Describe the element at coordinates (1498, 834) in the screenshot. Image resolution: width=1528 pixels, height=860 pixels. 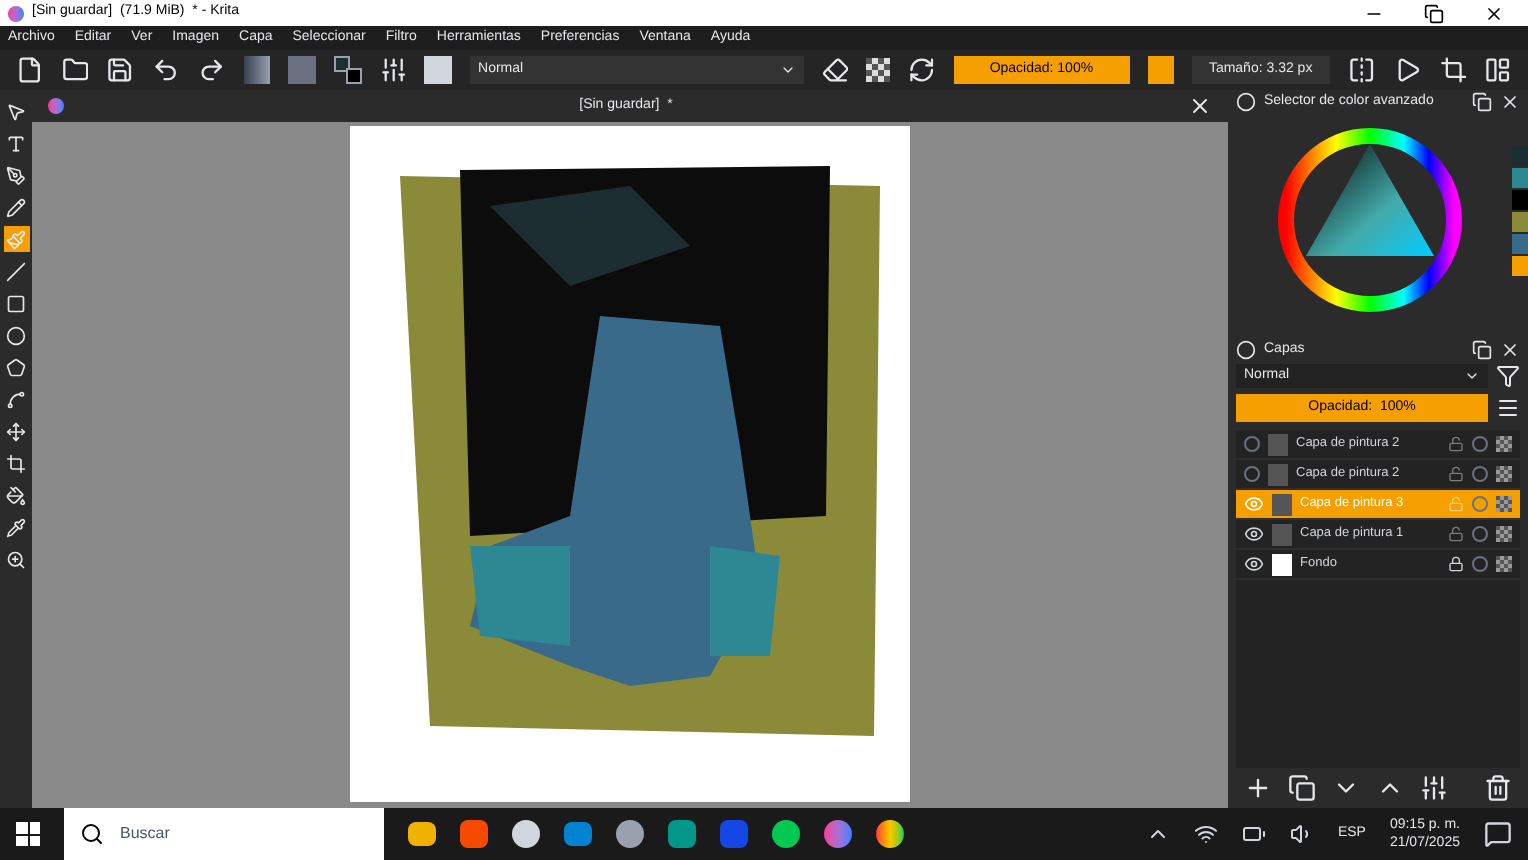
I see `notifications-icon` at that location.